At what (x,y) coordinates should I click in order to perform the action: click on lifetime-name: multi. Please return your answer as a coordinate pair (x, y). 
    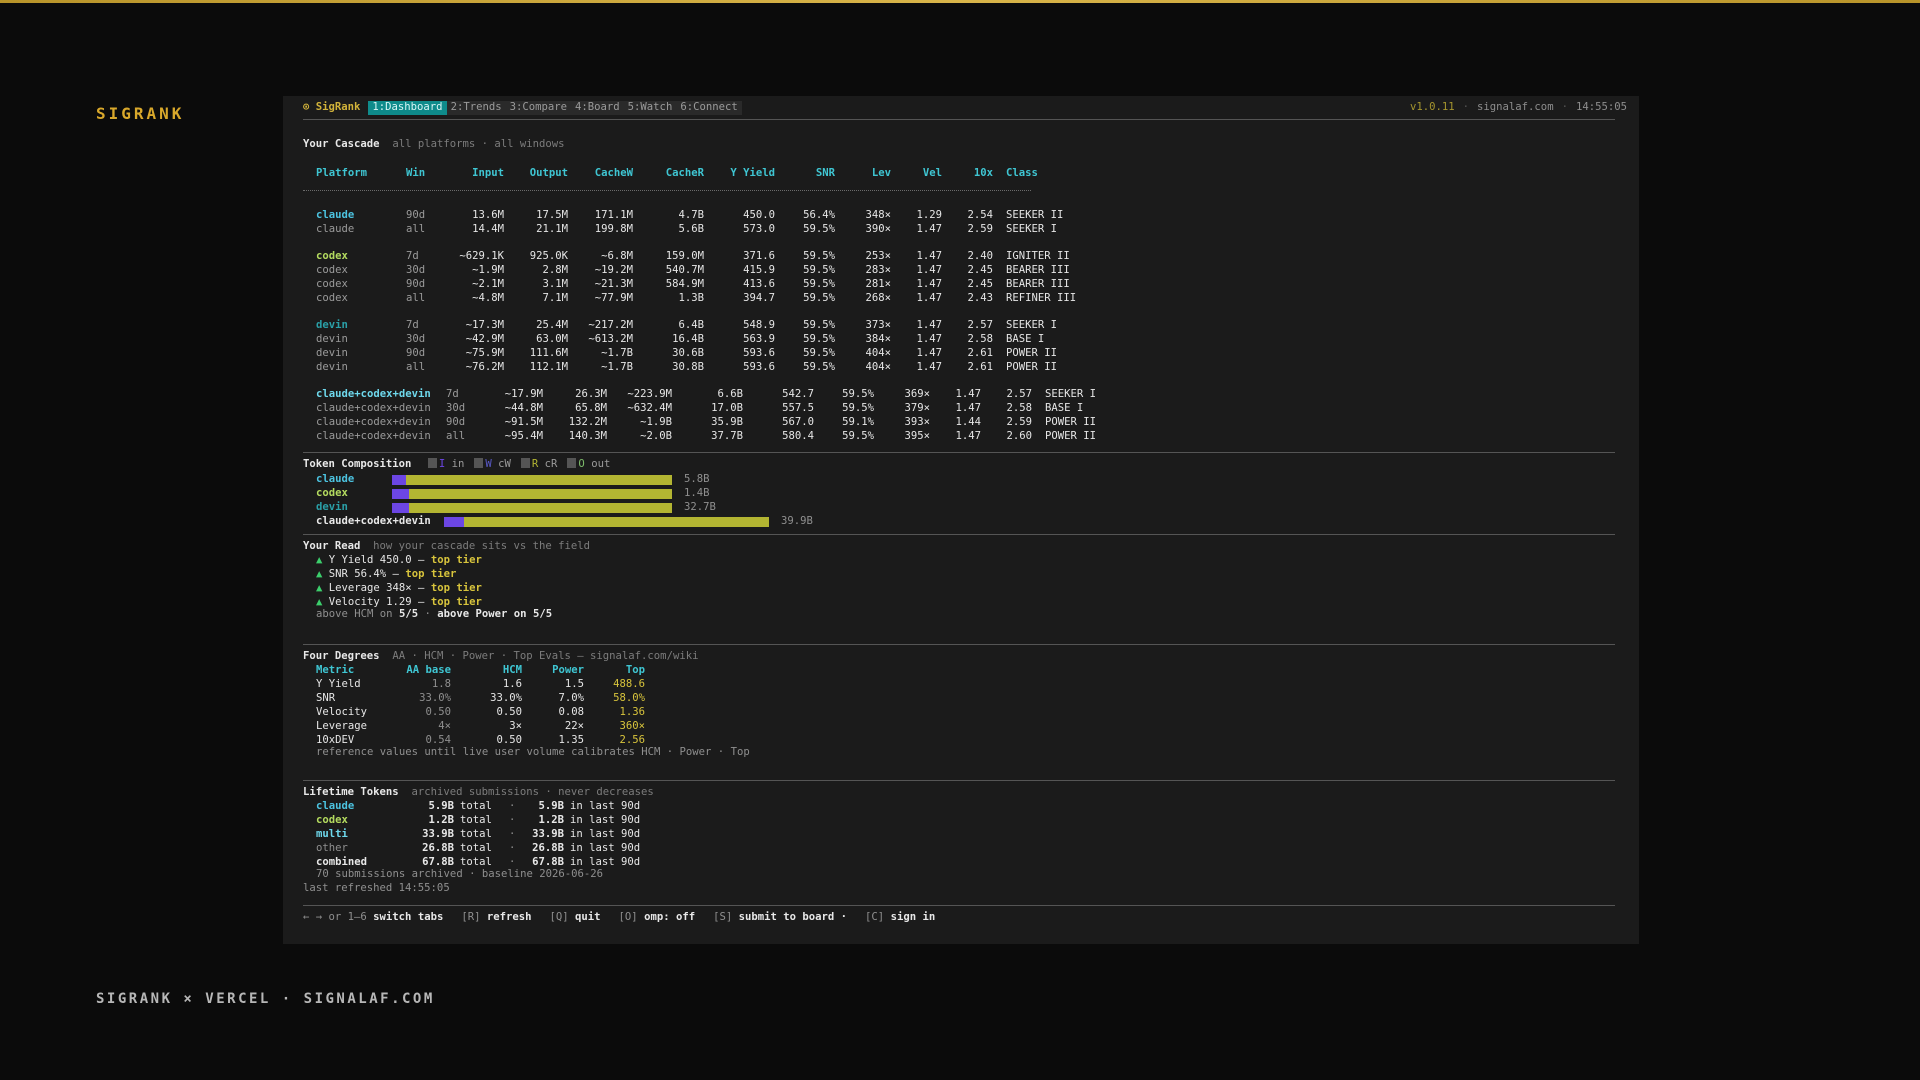
    Looking at the image, I should click on (332, 834).